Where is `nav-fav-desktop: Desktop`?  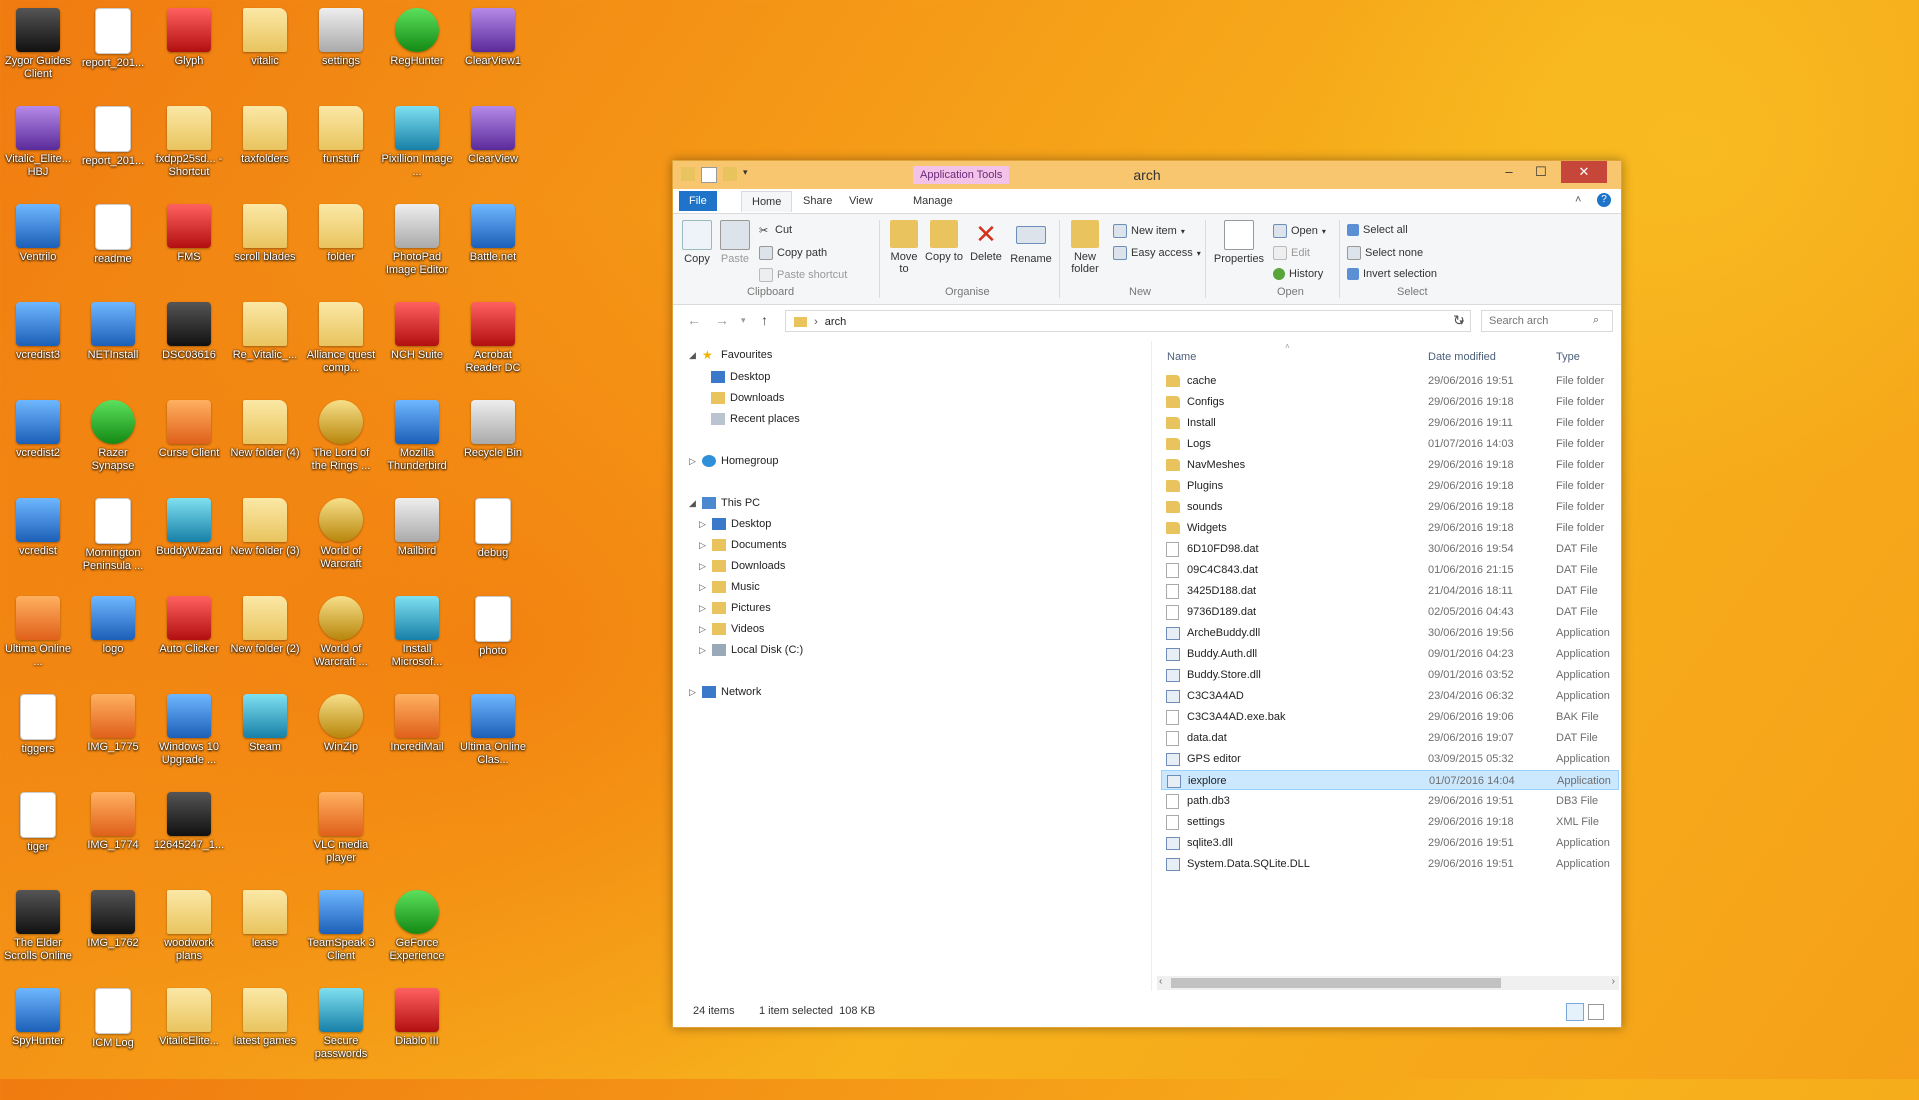 nav-fav-desktop: Desktop is located at coordinates (740, 377).